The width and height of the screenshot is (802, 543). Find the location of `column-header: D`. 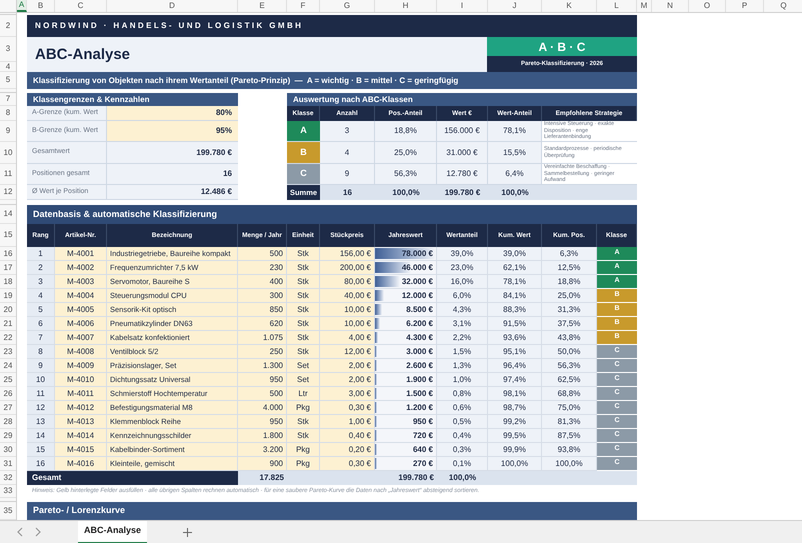

column-header: D is located at coordinates (172, 6).